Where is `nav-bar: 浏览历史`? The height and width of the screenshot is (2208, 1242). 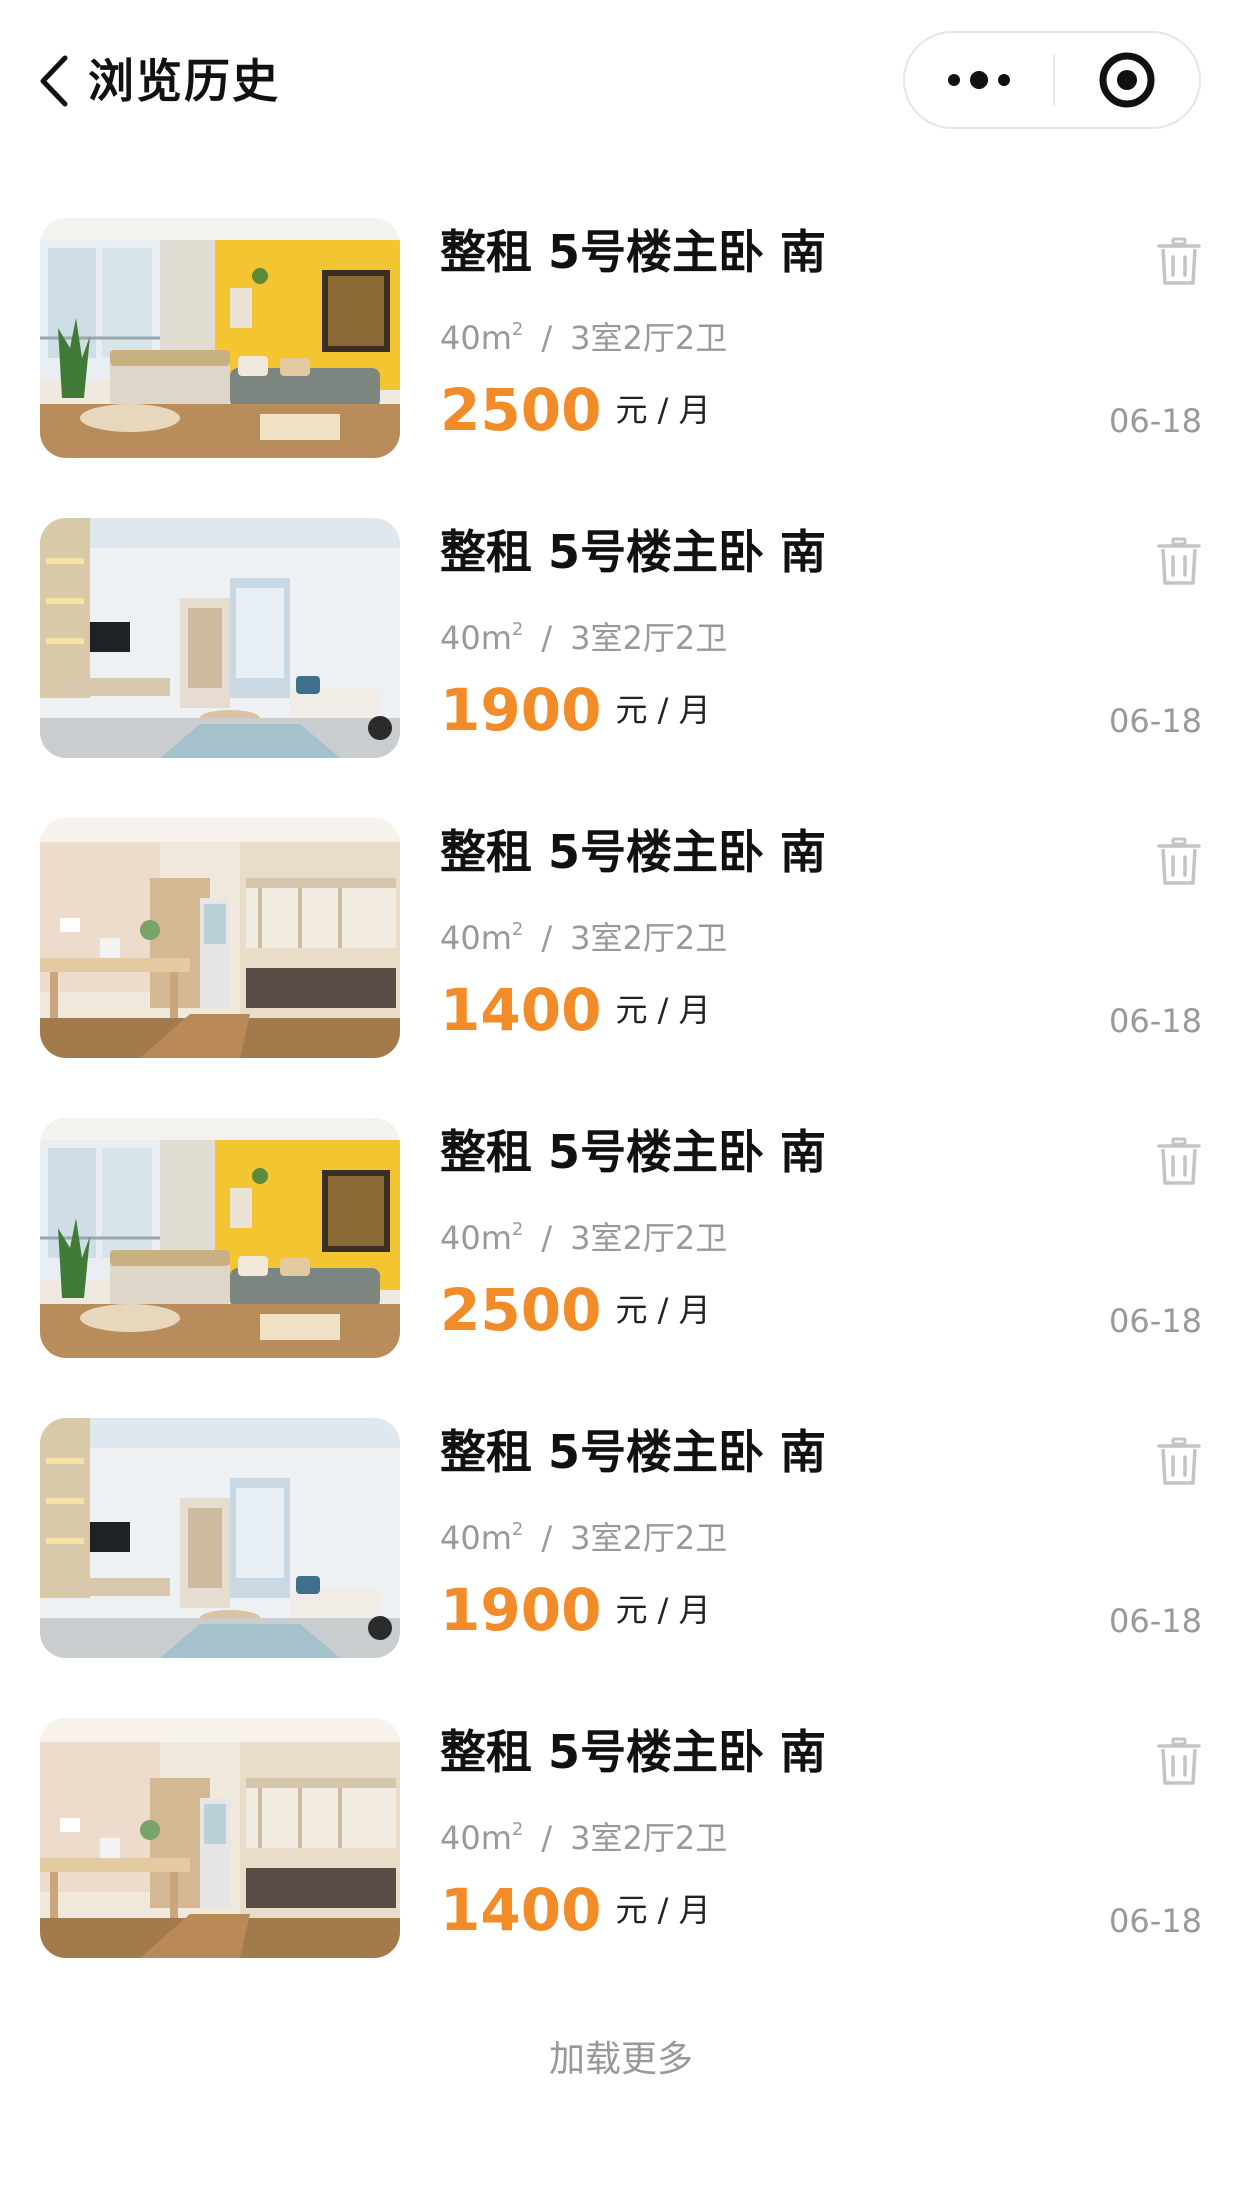
nav-bar: 浏览历史 is located at coordinates (621, 80).